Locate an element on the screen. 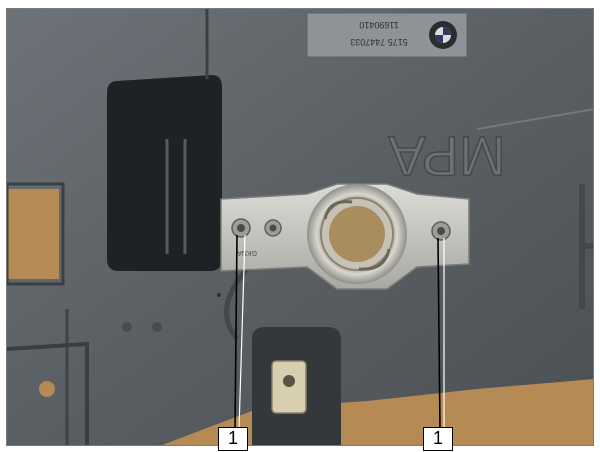 This screenshot has height=452, width=600. screw-middle is located at coordinates (273, 228).